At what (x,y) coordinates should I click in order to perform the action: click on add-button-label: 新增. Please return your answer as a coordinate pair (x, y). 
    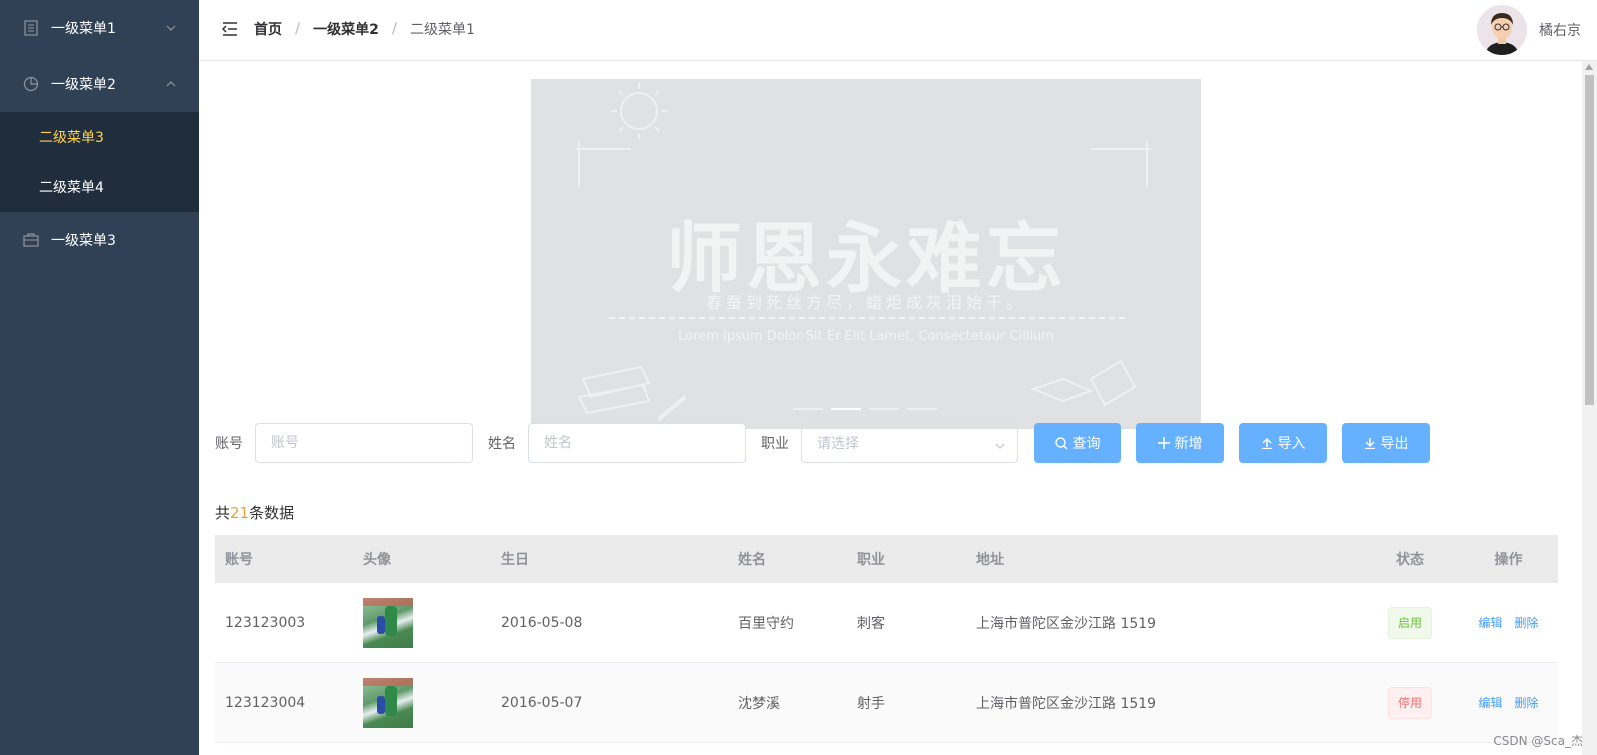
    Looking at the image, I should click on (1188, 444).